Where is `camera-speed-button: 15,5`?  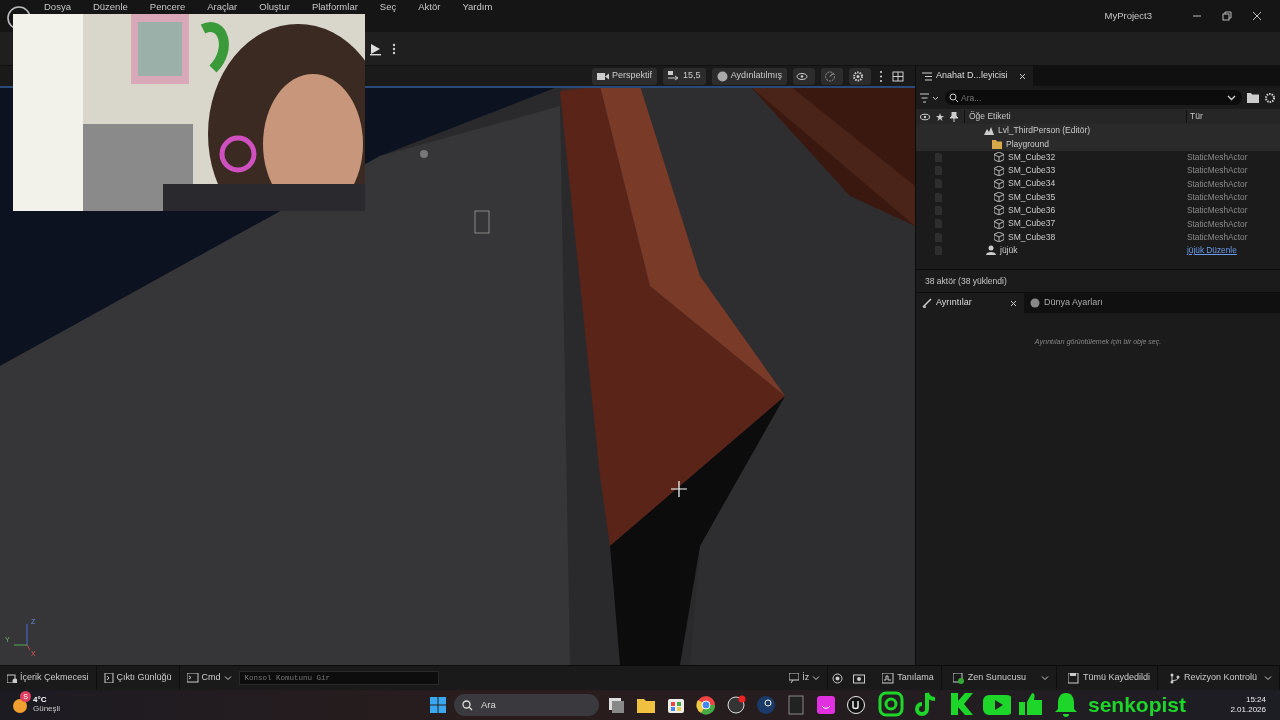
camera-speed-button: 15,5 is located at coordinates (684, 76).